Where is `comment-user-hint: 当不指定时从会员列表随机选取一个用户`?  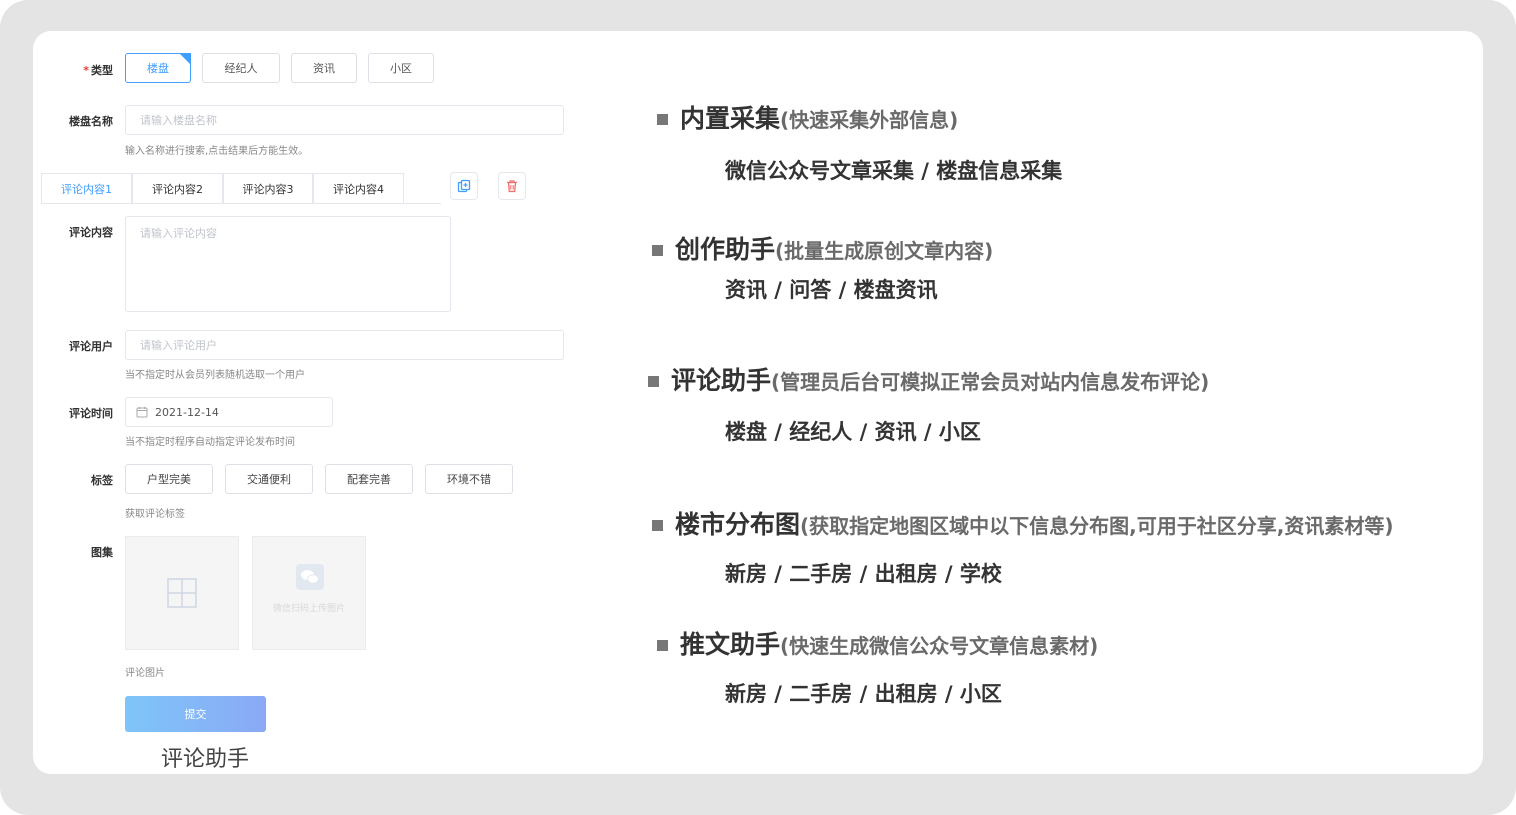 comment-user-hint: 当不指定时从会员列表随机选取一个用户 is located at coordinates (215, 375).